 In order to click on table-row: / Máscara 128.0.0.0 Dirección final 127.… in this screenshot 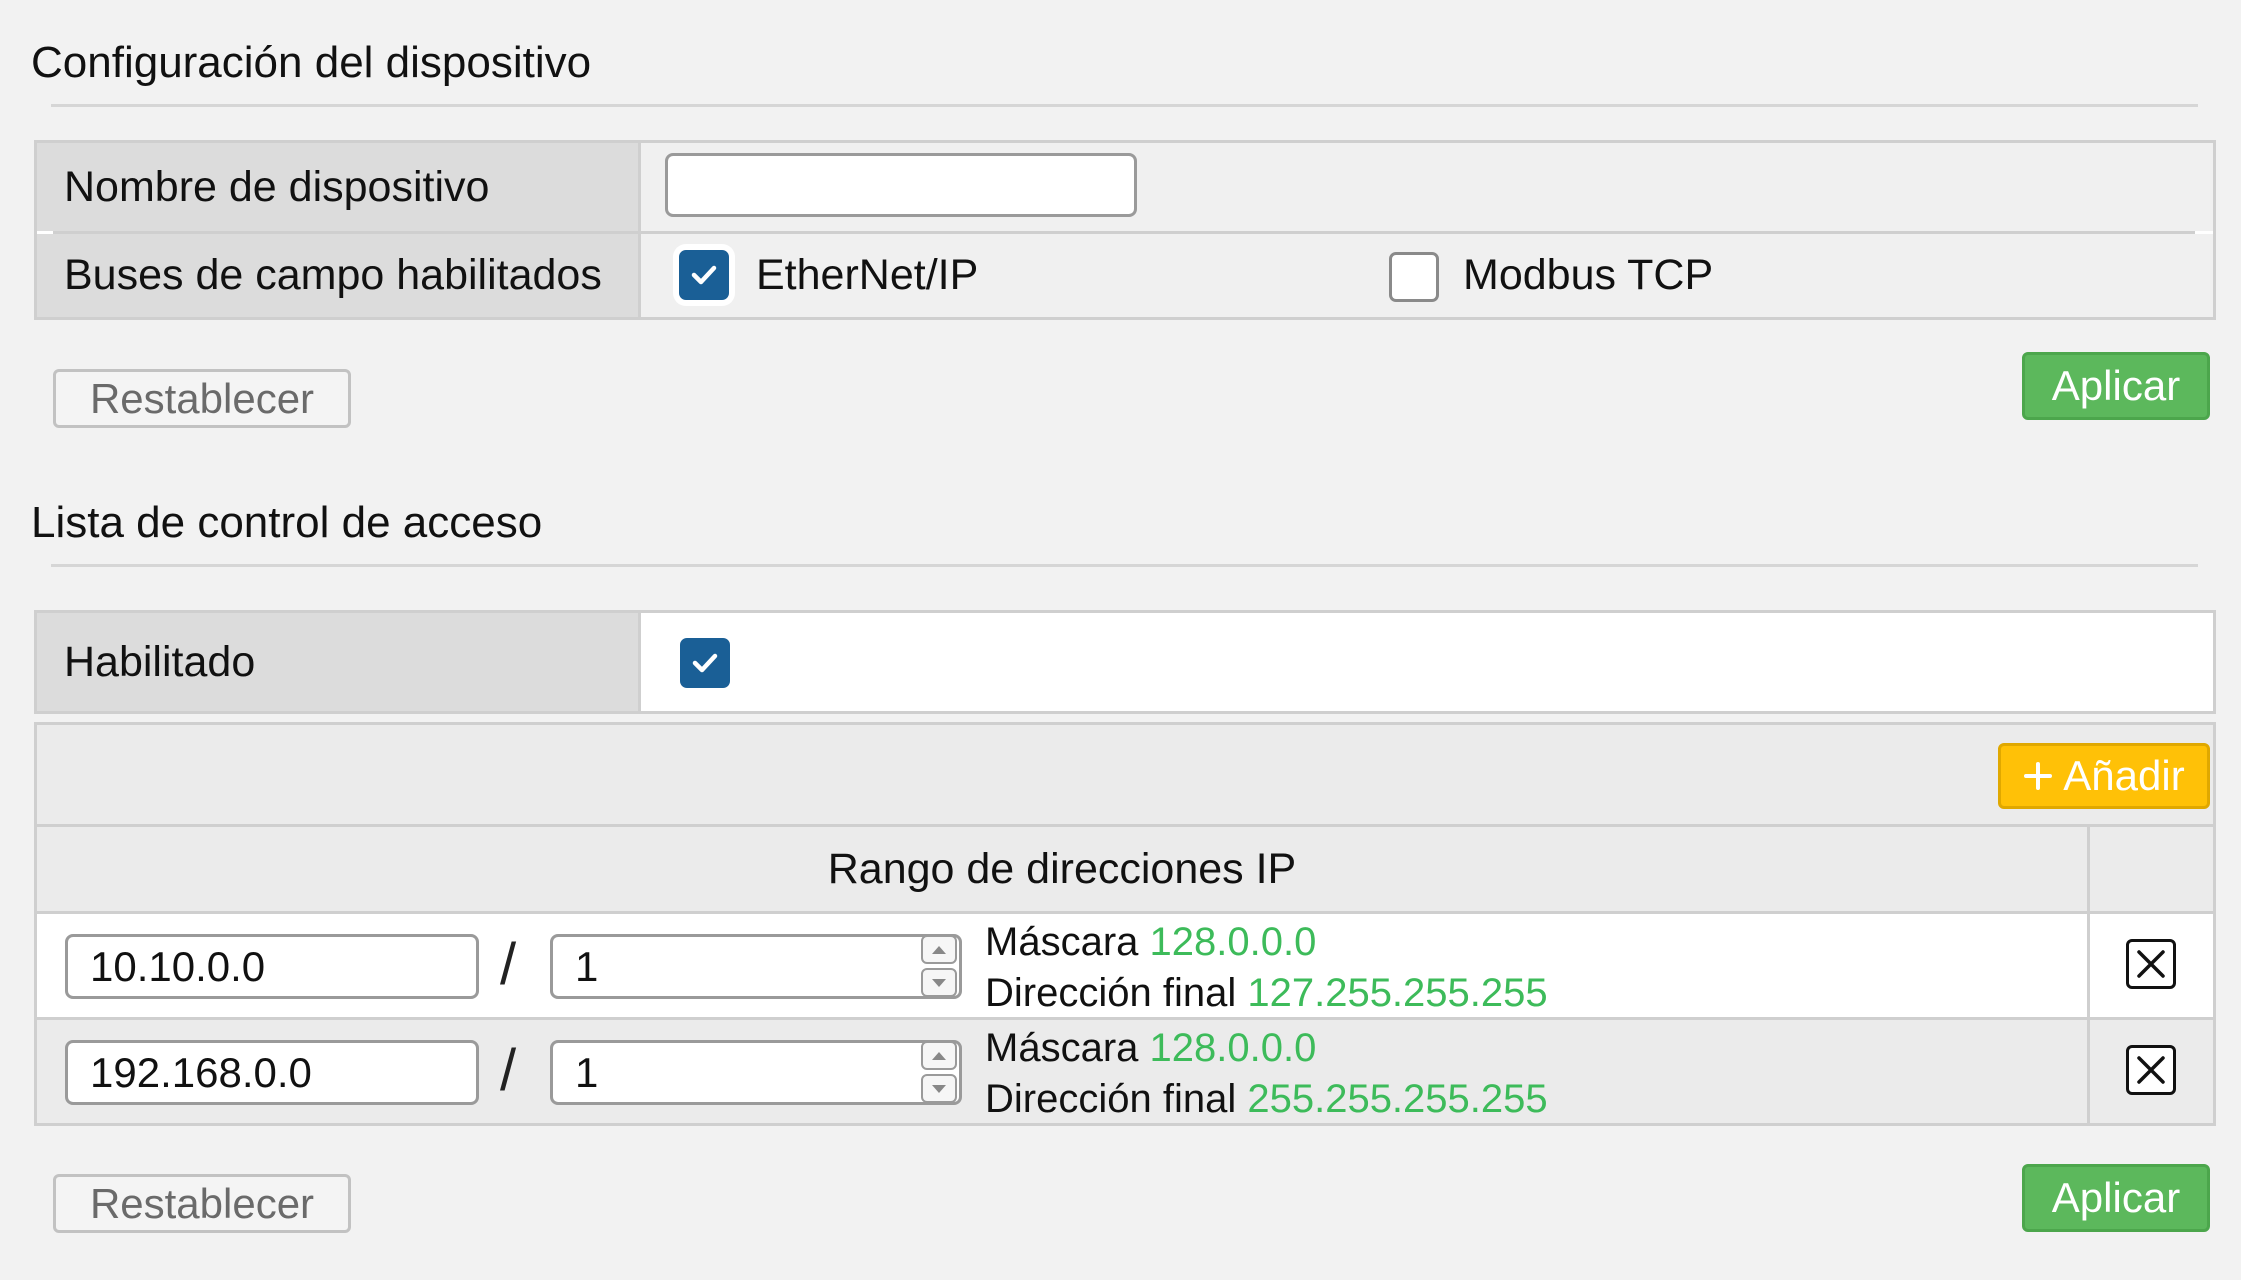, I will do `click(1125, 965)`.